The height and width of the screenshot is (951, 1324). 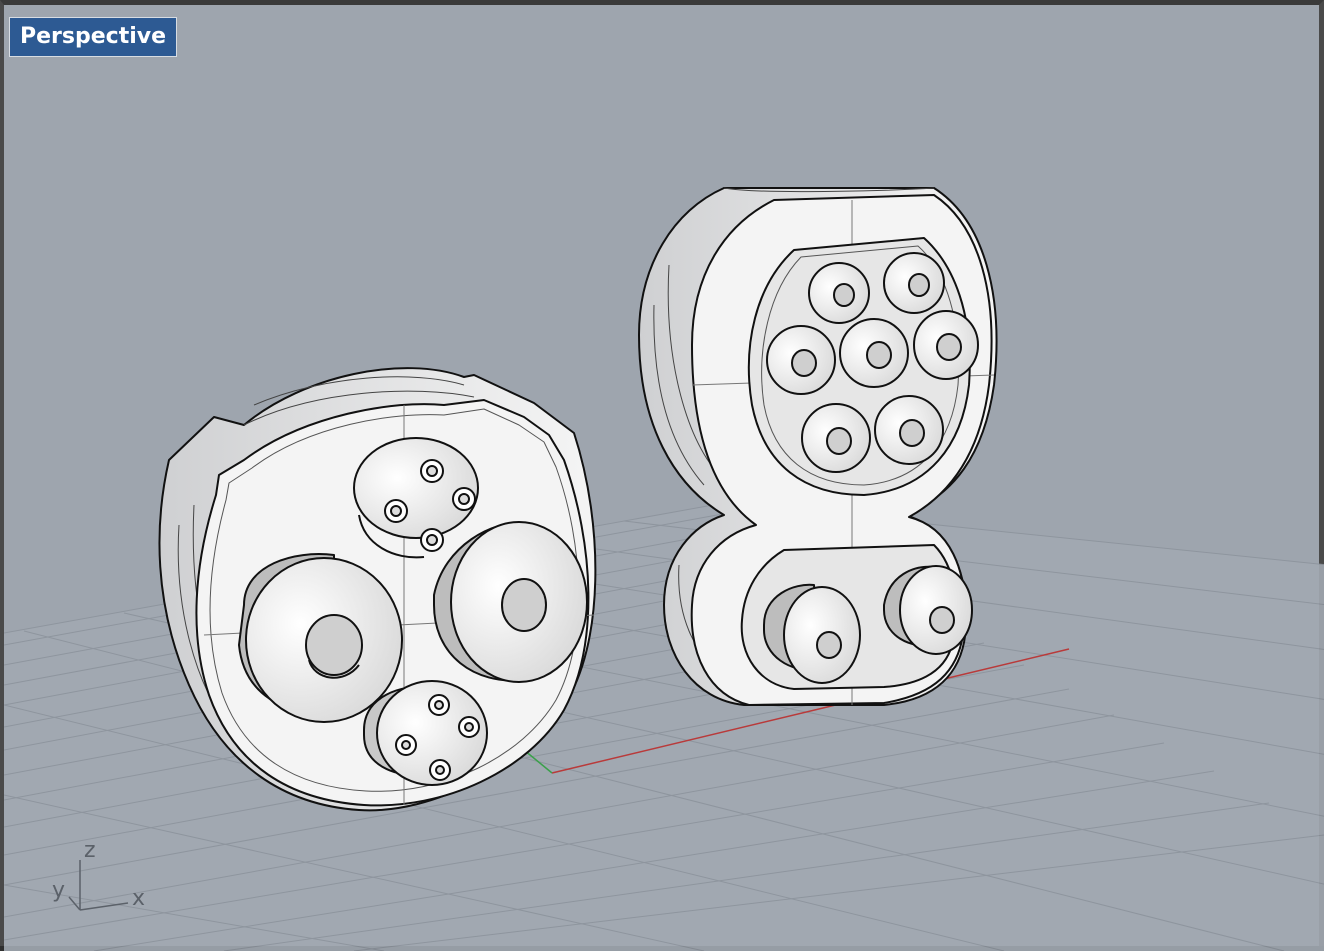 I want to click on axis-gizmo-y-label: y, so click(x=58, y=890).